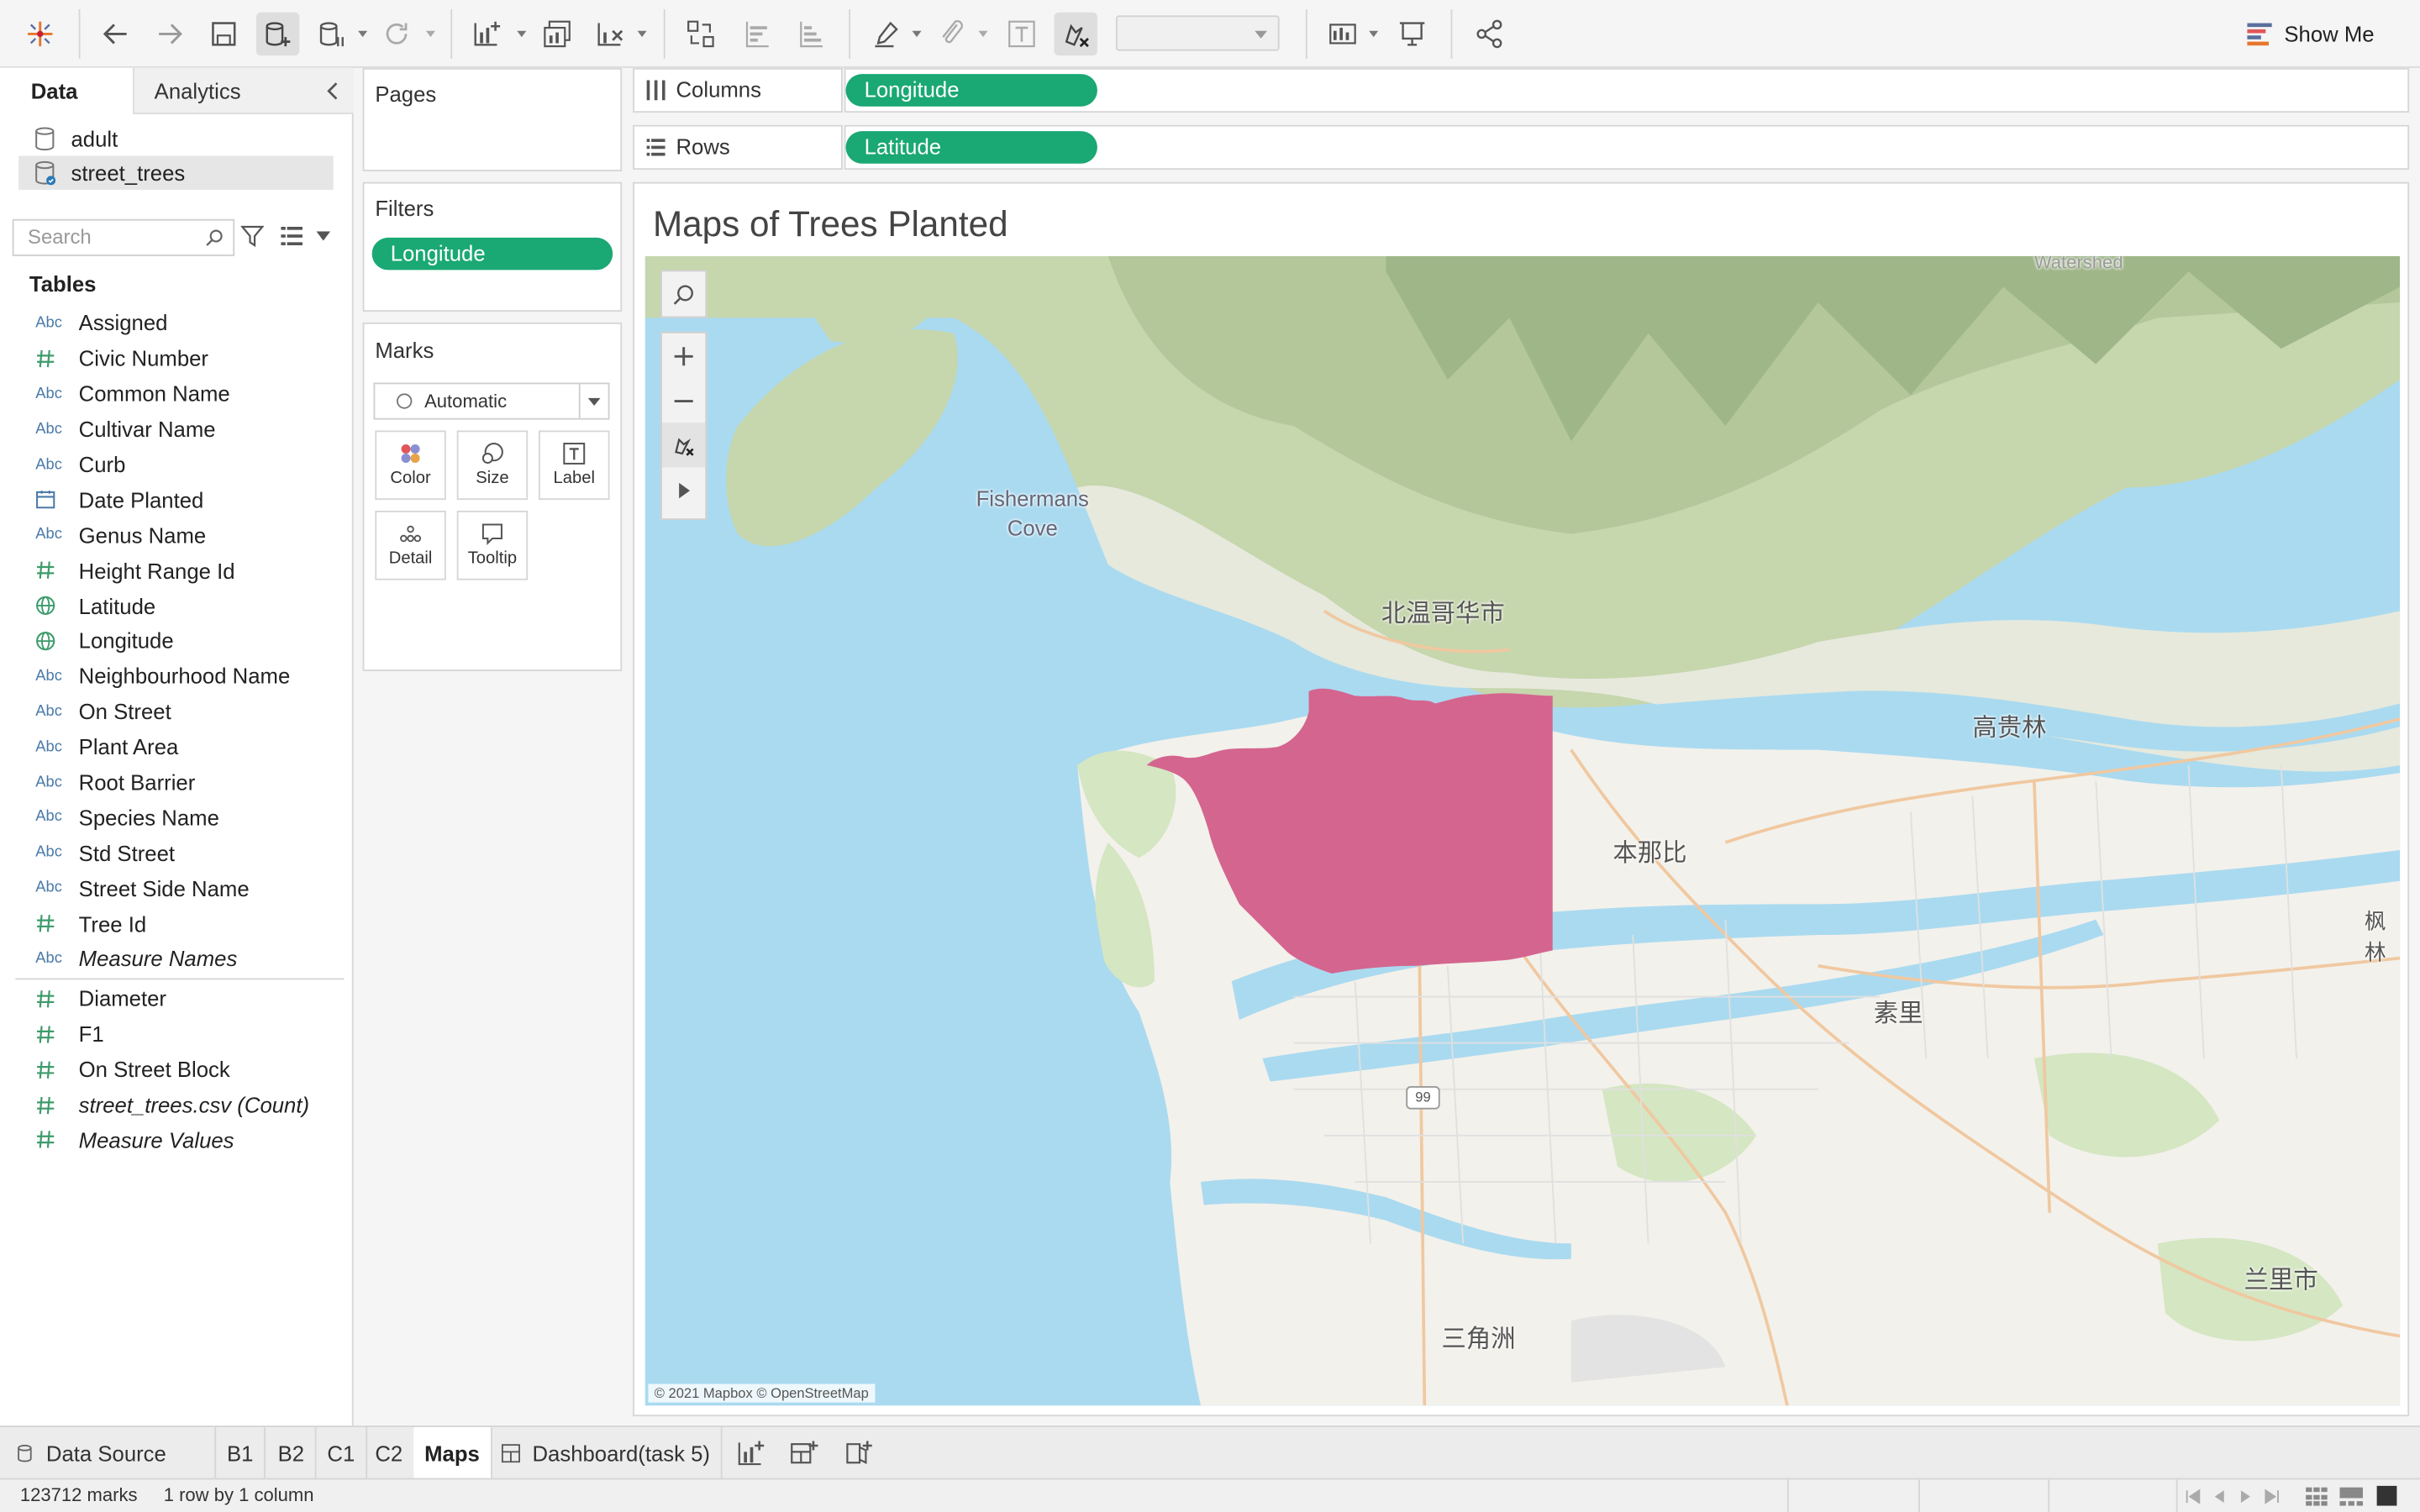  Describe the element at coordinates (701, 34) in the screenshot. I see `swap-rows-columns-icon` at that location.